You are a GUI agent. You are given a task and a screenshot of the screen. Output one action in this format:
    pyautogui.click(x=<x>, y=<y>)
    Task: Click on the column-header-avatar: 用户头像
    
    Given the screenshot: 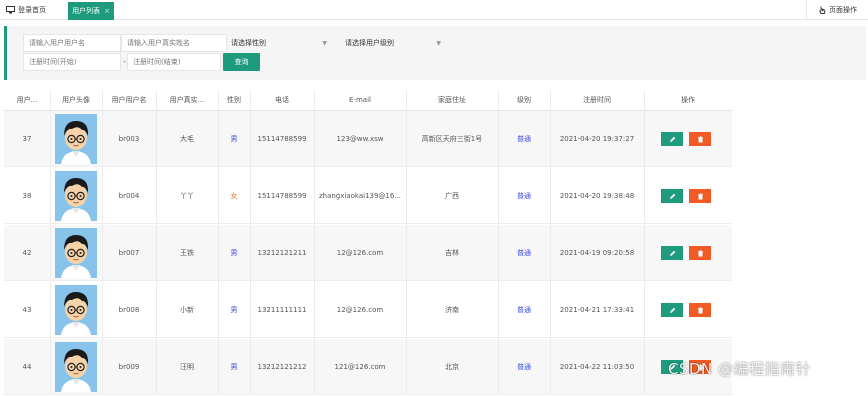 What is the action you would take?
    pyautogui.click(x=76, y=100)
    